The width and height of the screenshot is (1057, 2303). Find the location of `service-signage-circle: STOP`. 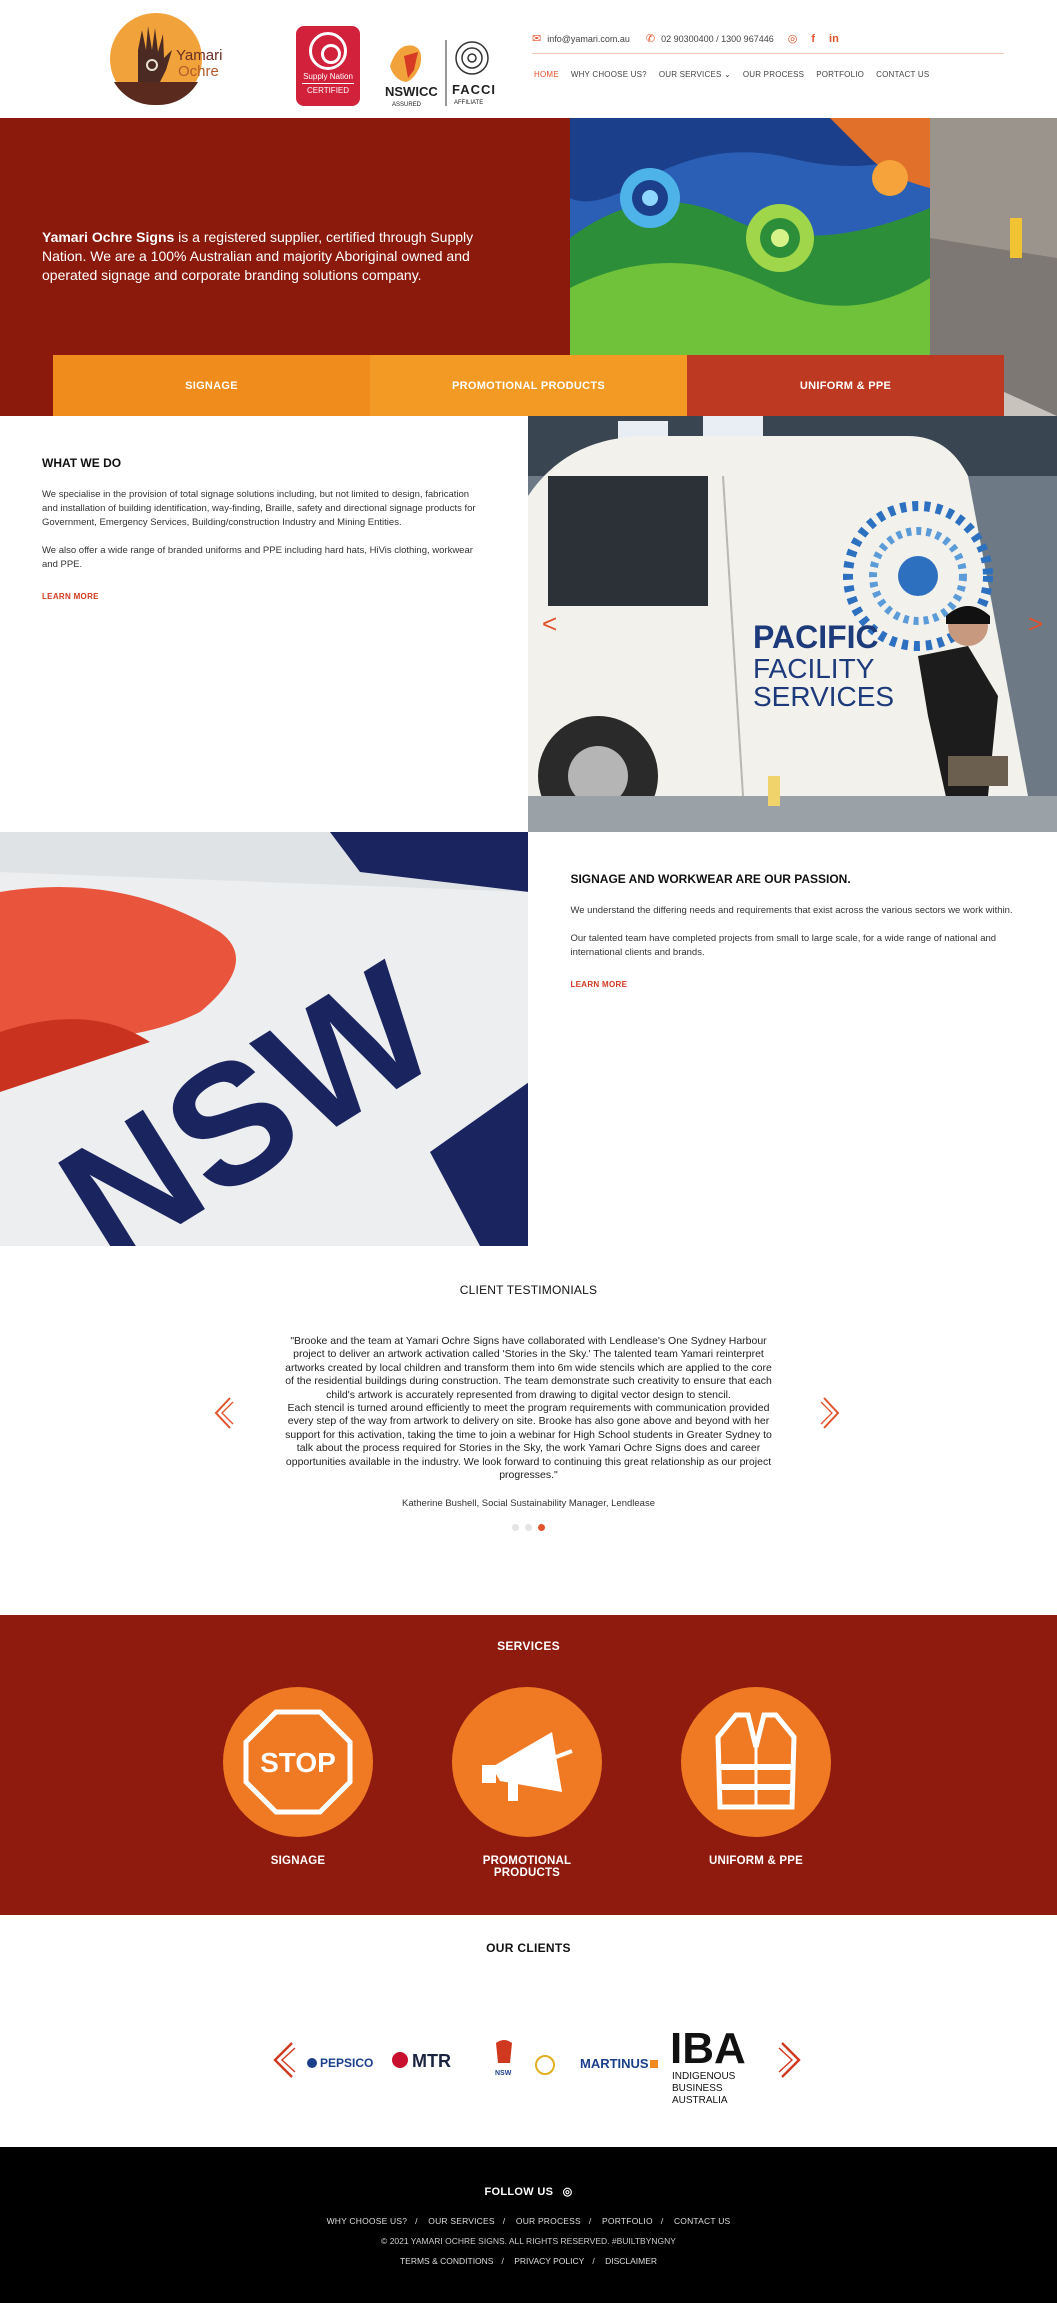

service-signage-circle: STOP is located at coordinates (298, 1762).